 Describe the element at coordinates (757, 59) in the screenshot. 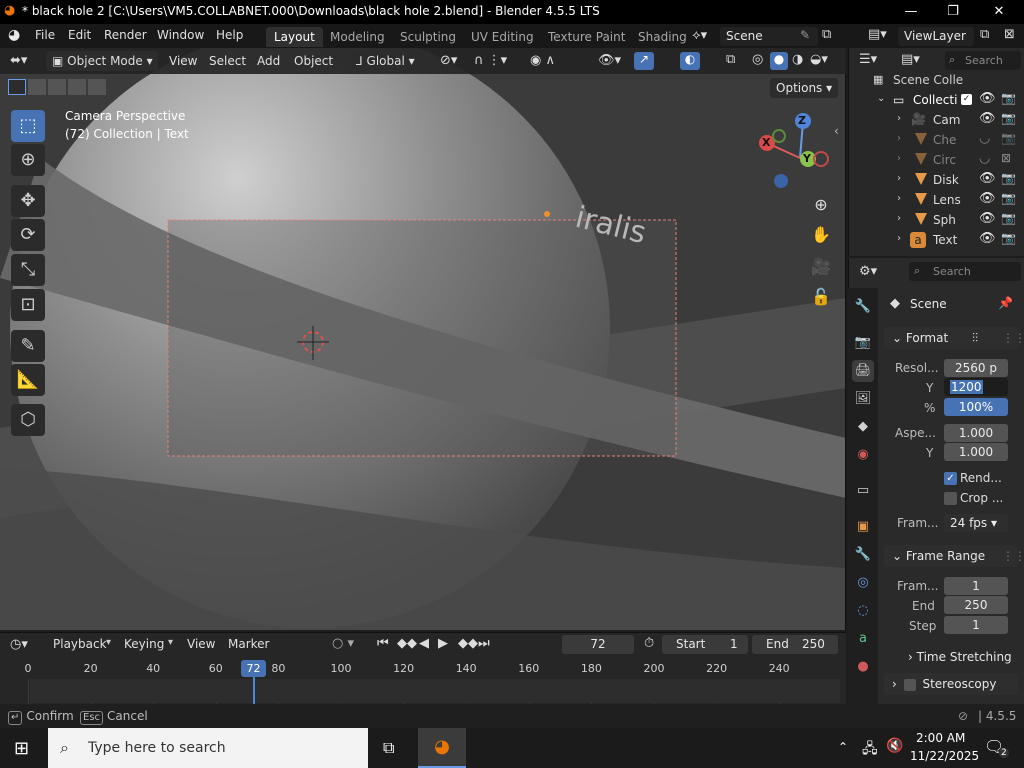

I see `shading-wireframe-icon: ◎` at that location.